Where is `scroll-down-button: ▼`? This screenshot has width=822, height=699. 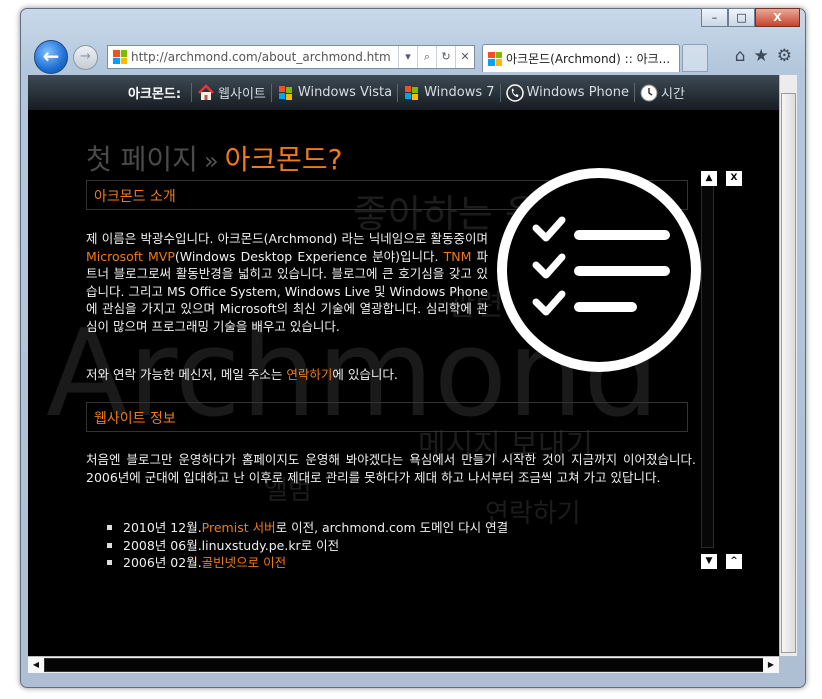
scroll-down-button: ▼ is located at coordinates (709, 561).